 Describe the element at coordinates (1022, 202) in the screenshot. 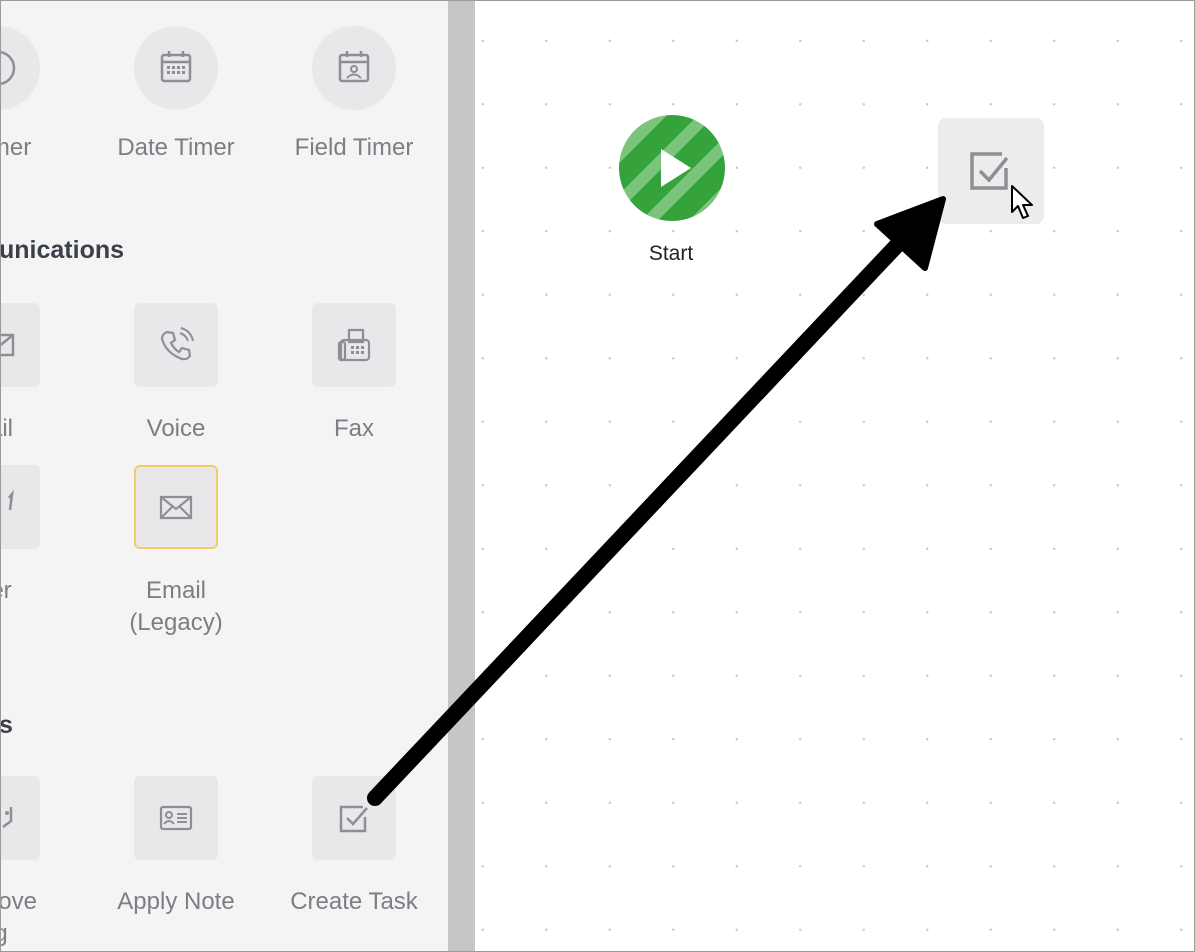

I see `mouse-cursor-icon` at that location.